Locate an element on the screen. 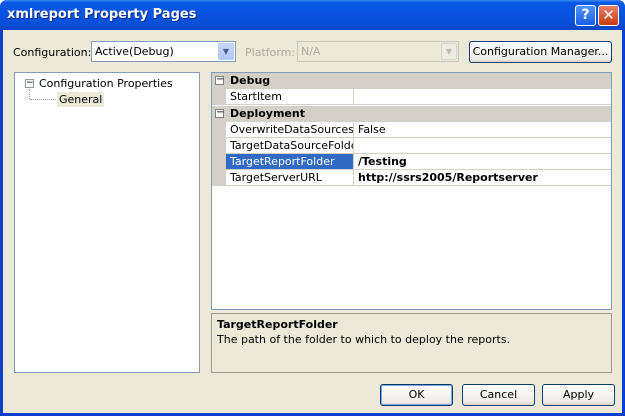 This screenshot has width=625, height=416. cancel-button: Cancel is located at coordinates (498, 395).